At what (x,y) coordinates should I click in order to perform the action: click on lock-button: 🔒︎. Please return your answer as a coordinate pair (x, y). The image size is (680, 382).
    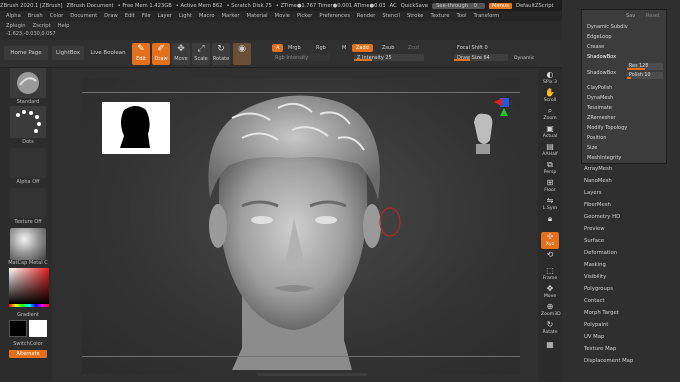
    Looking at the image, I should click on (550, 222).